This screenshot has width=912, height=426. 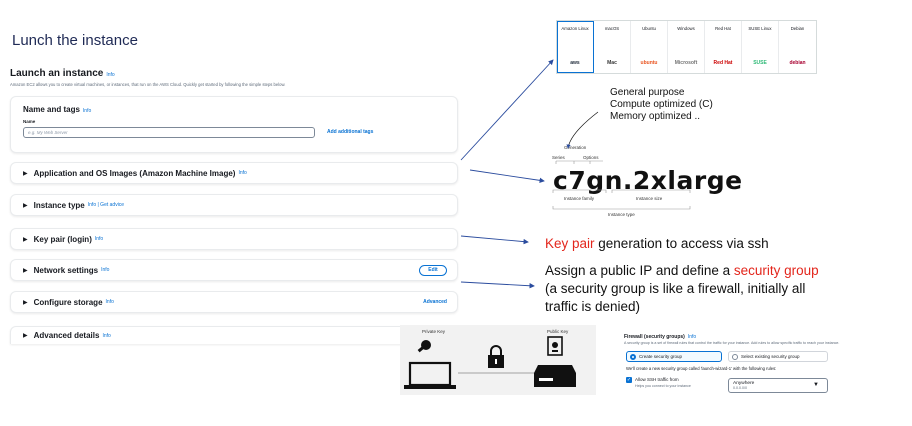 What do you see at coordinates (169, 132) in the screenshot?
I see `name-input: e.g. My Web Server` at bounding box center [169, 132].